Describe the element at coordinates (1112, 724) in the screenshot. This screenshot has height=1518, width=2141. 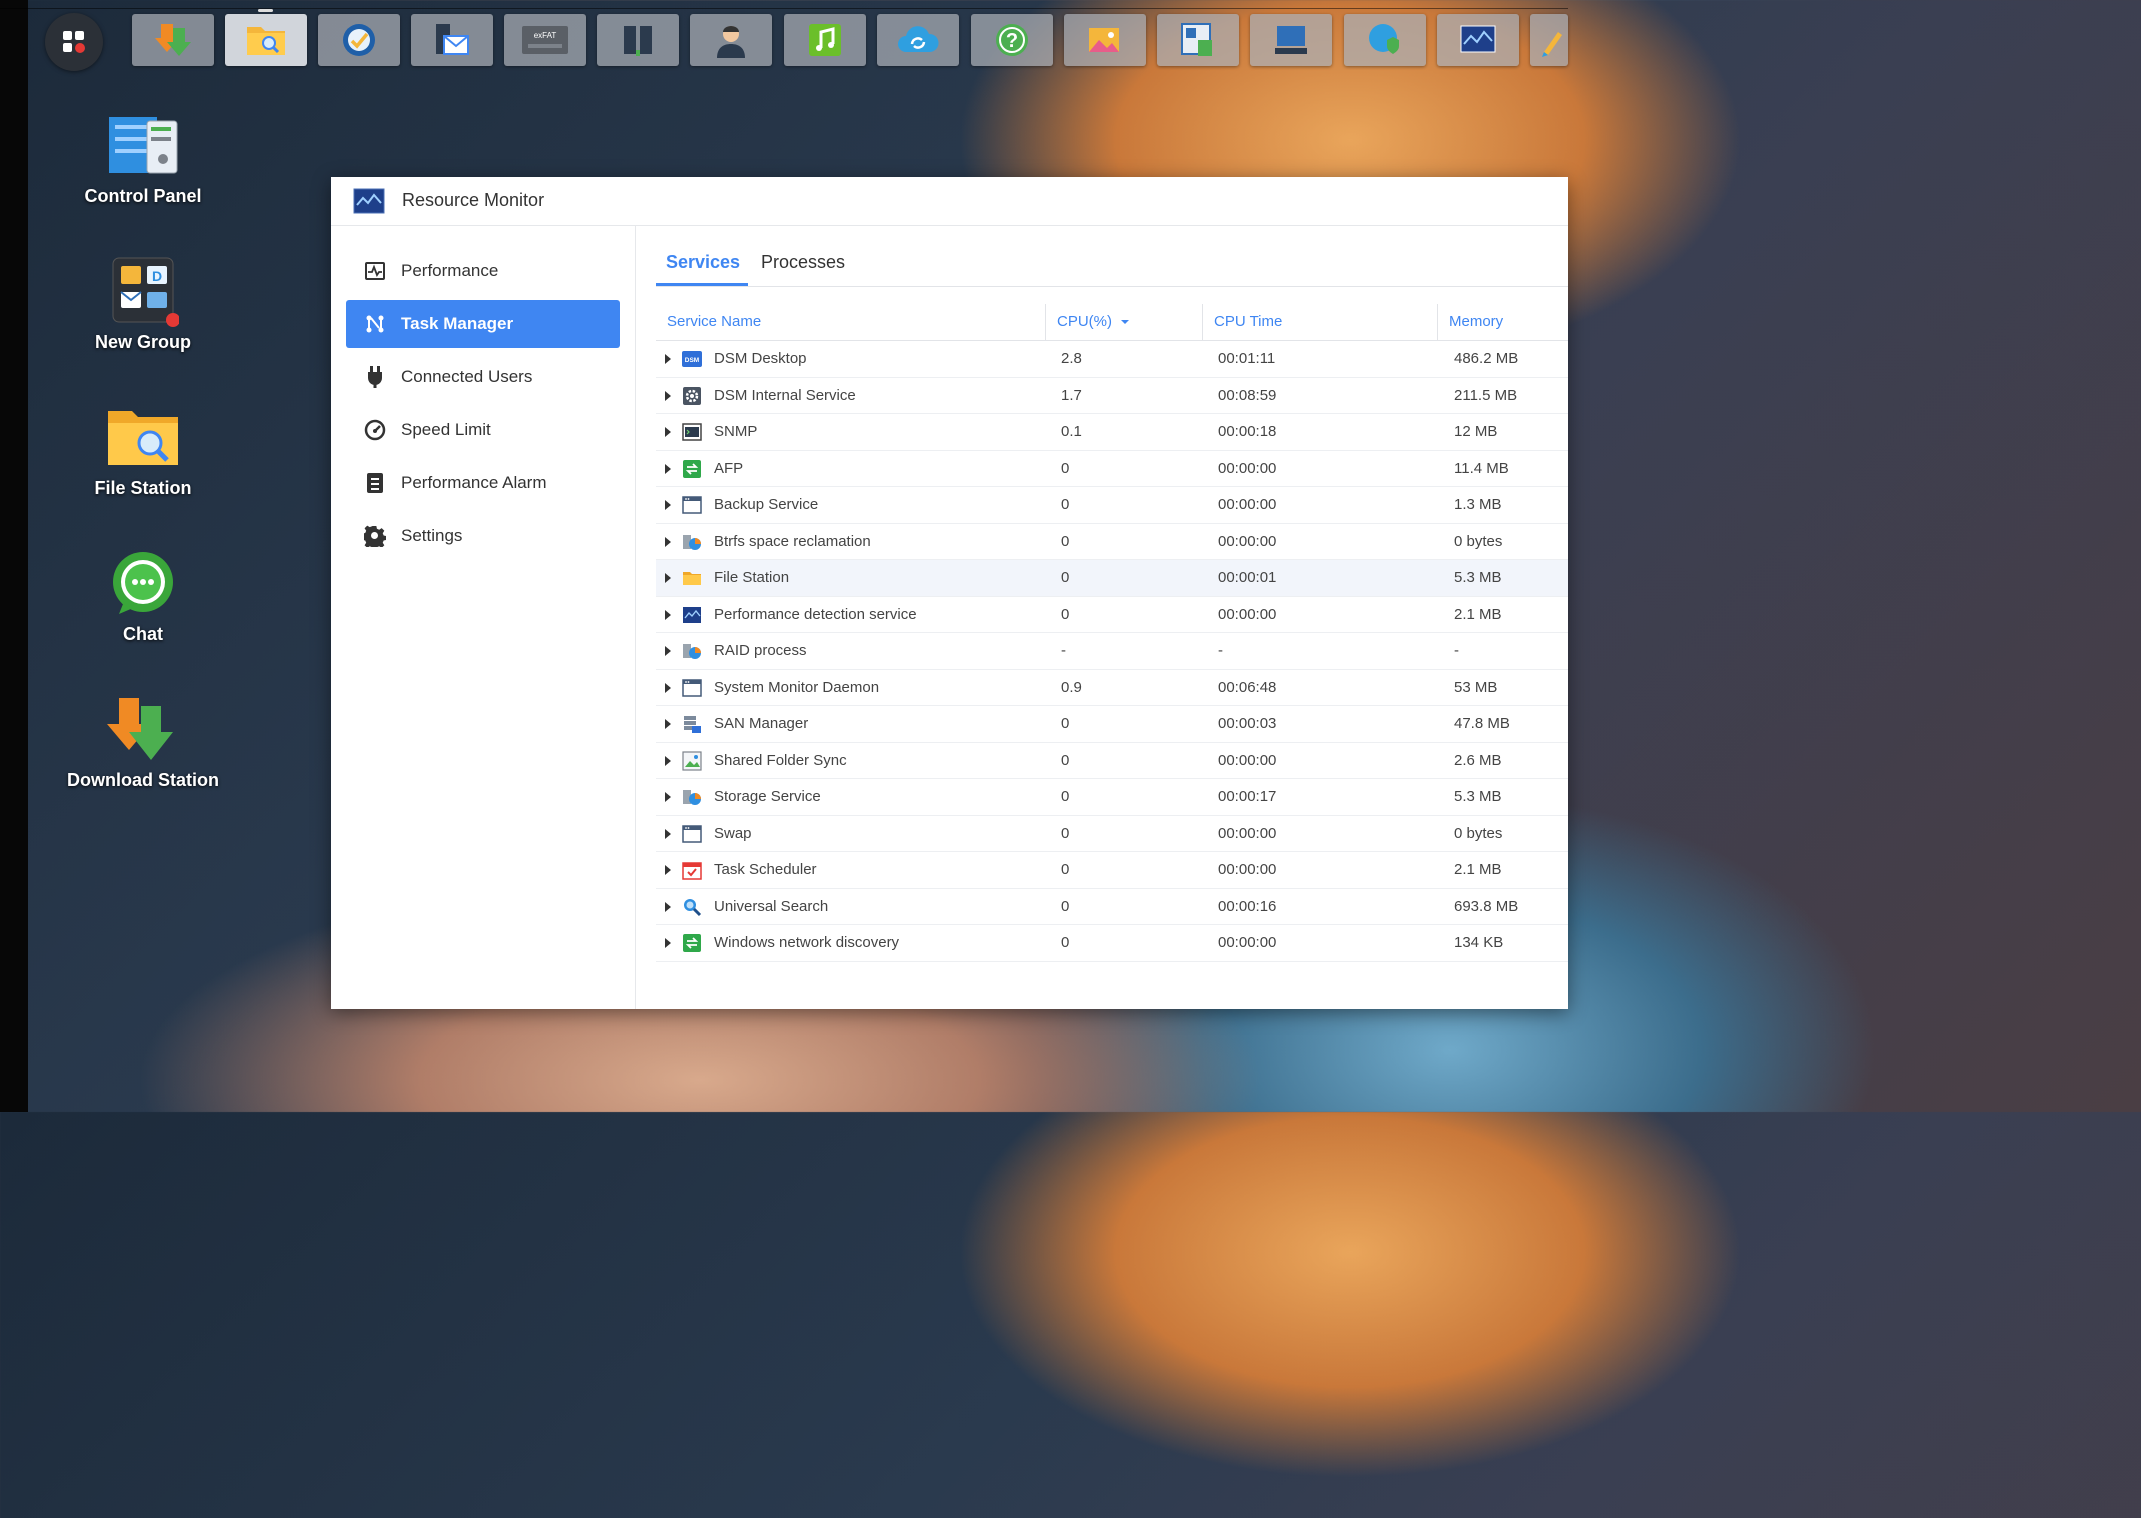
I see `table-row: SAN Manager 0 00:00:03 47.8 MB` at that location.